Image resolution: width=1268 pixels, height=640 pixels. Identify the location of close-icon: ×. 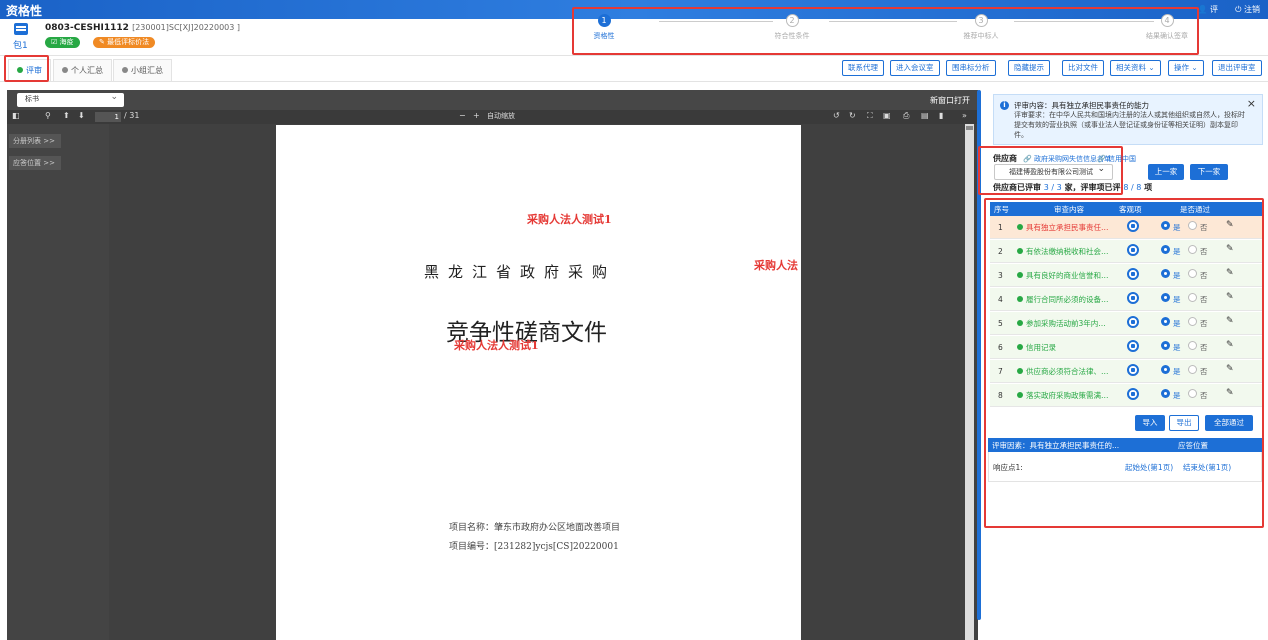
(1251, 103).